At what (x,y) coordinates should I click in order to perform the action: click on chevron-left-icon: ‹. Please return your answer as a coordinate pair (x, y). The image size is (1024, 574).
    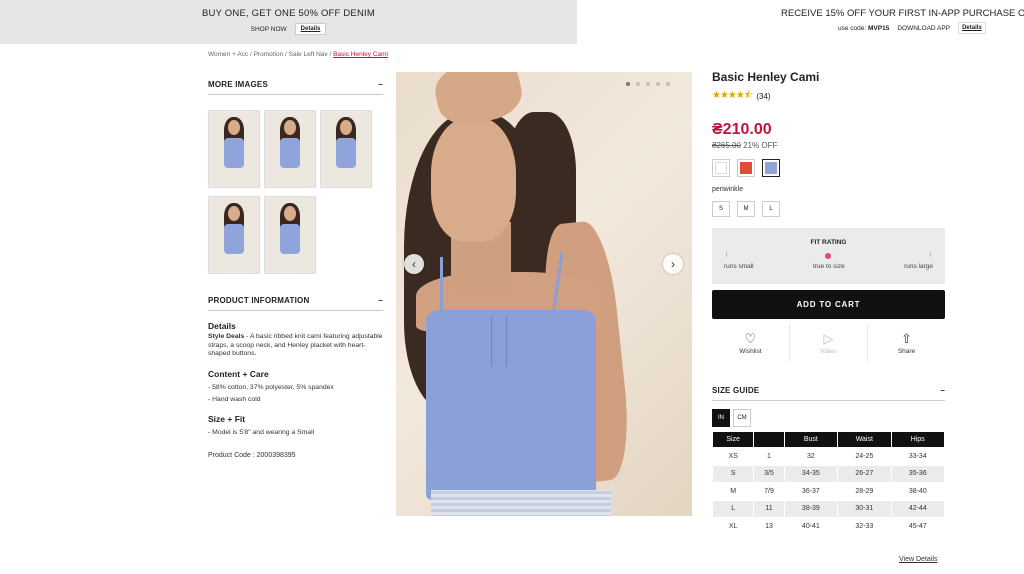
    Looking at the image, I should click on (414, 264).